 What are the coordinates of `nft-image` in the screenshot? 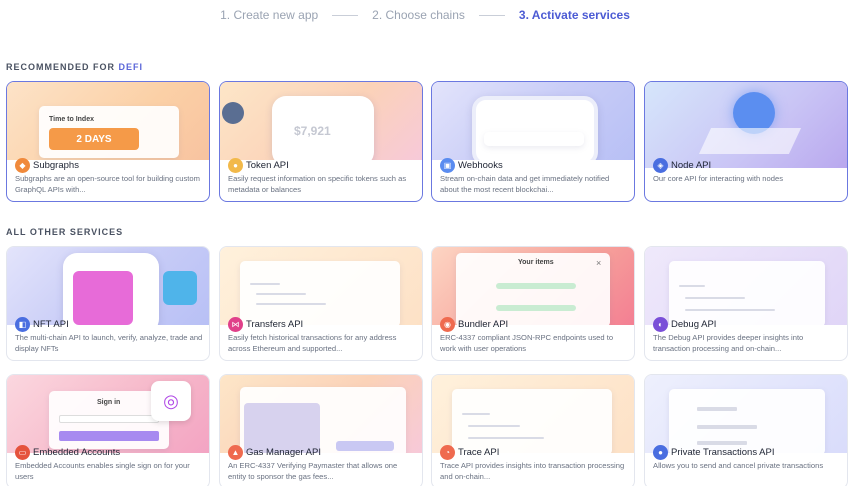 It's located at (103, 298).